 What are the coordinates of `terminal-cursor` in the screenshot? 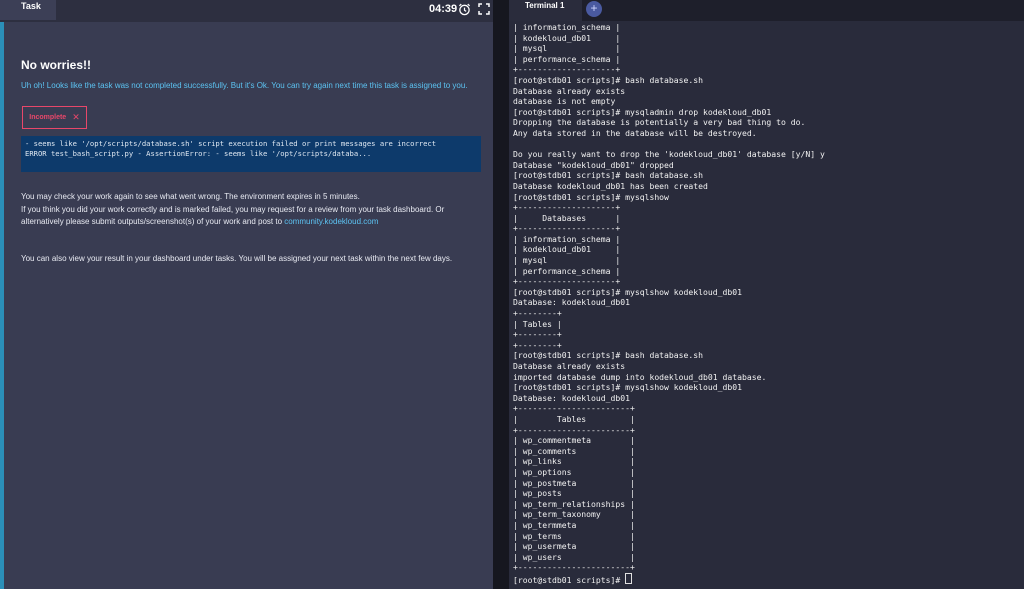 It's located at (629, 578).